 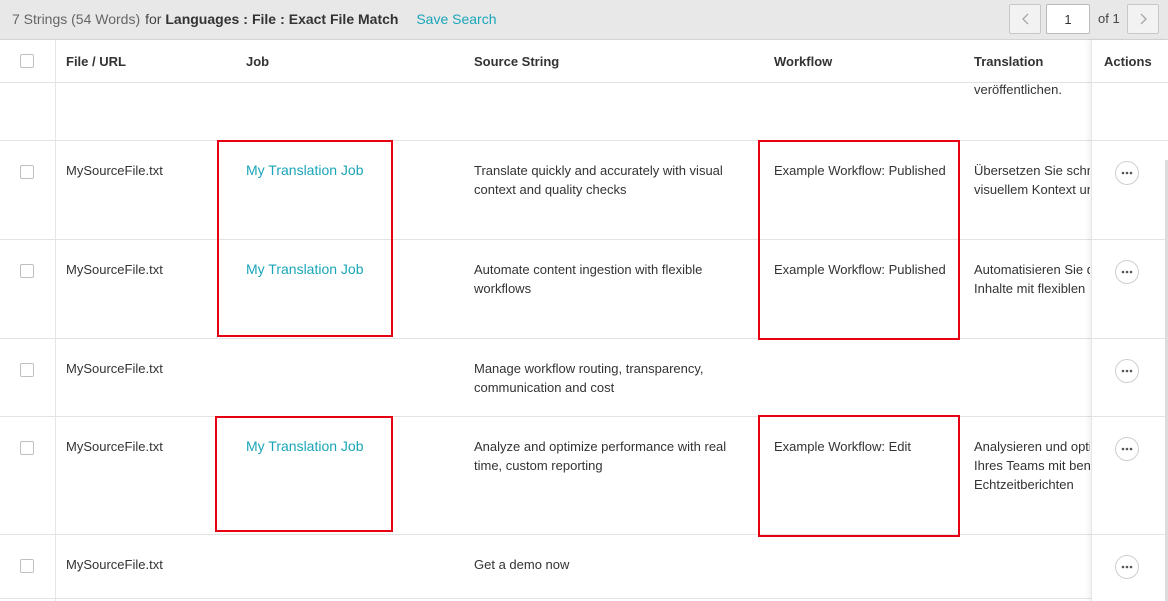 I want to click on actions-column: Actions, so click(x=1129, y=320).